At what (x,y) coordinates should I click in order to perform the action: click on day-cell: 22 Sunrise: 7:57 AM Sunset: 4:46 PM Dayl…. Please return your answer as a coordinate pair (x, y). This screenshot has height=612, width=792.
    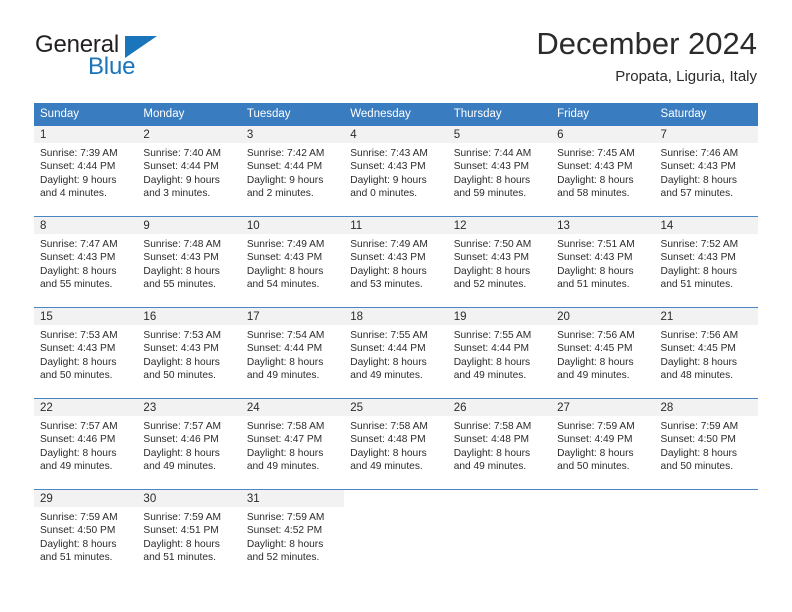
    Looking at the image, I should click on (86, 444).